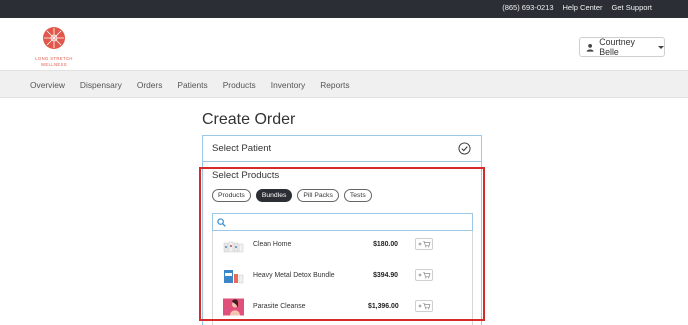 This screenshot has width=688, height=325. I want to click on select-patient-label: Select Patient, so click(242, 148).